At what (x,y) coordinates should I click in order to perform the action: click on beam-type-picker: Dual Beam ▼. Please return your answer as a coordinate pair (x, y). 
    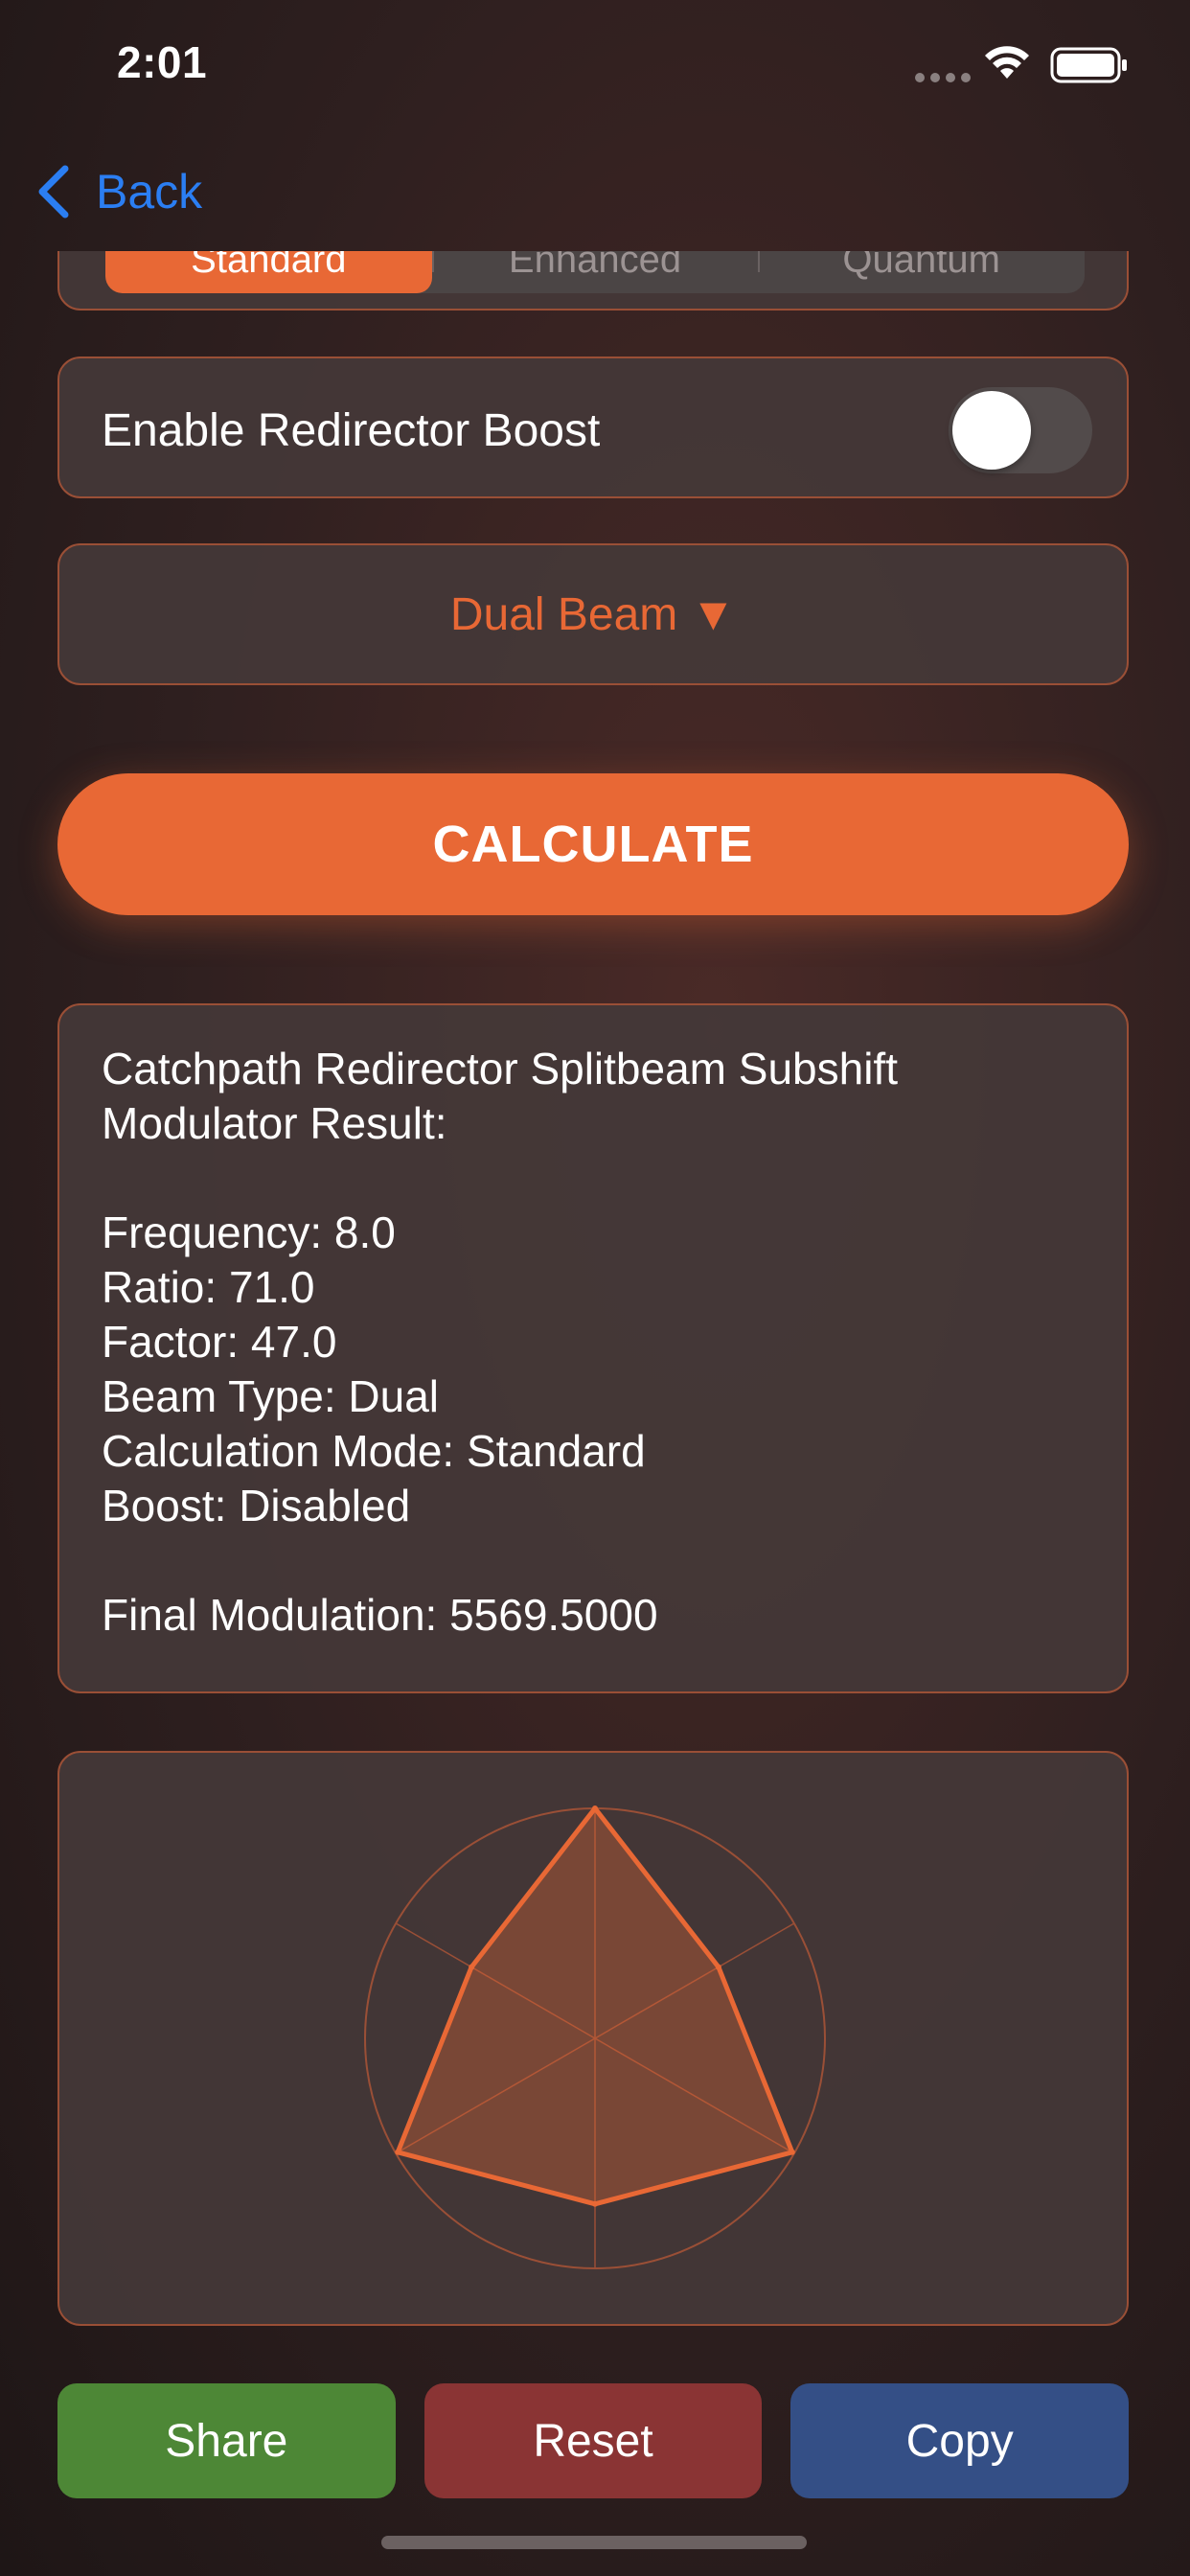
    Looking at the image, I should click on (593, 614).